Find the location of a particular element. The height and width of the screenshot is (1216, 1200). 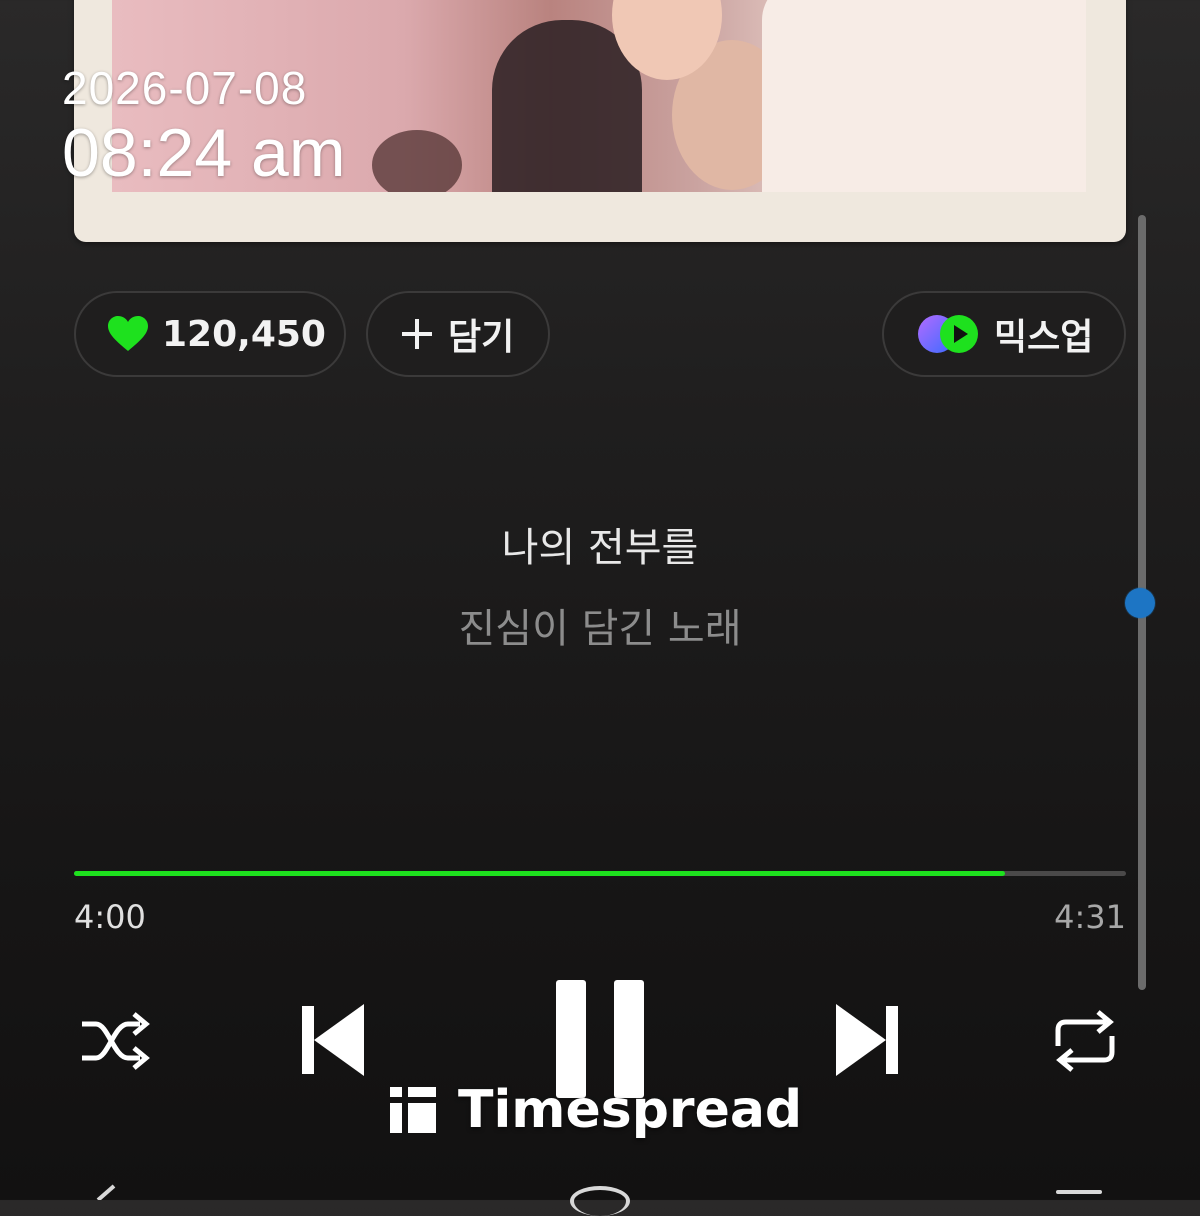

lyric-current-line: 나의 전부를 is located at coordinates (600, 544).